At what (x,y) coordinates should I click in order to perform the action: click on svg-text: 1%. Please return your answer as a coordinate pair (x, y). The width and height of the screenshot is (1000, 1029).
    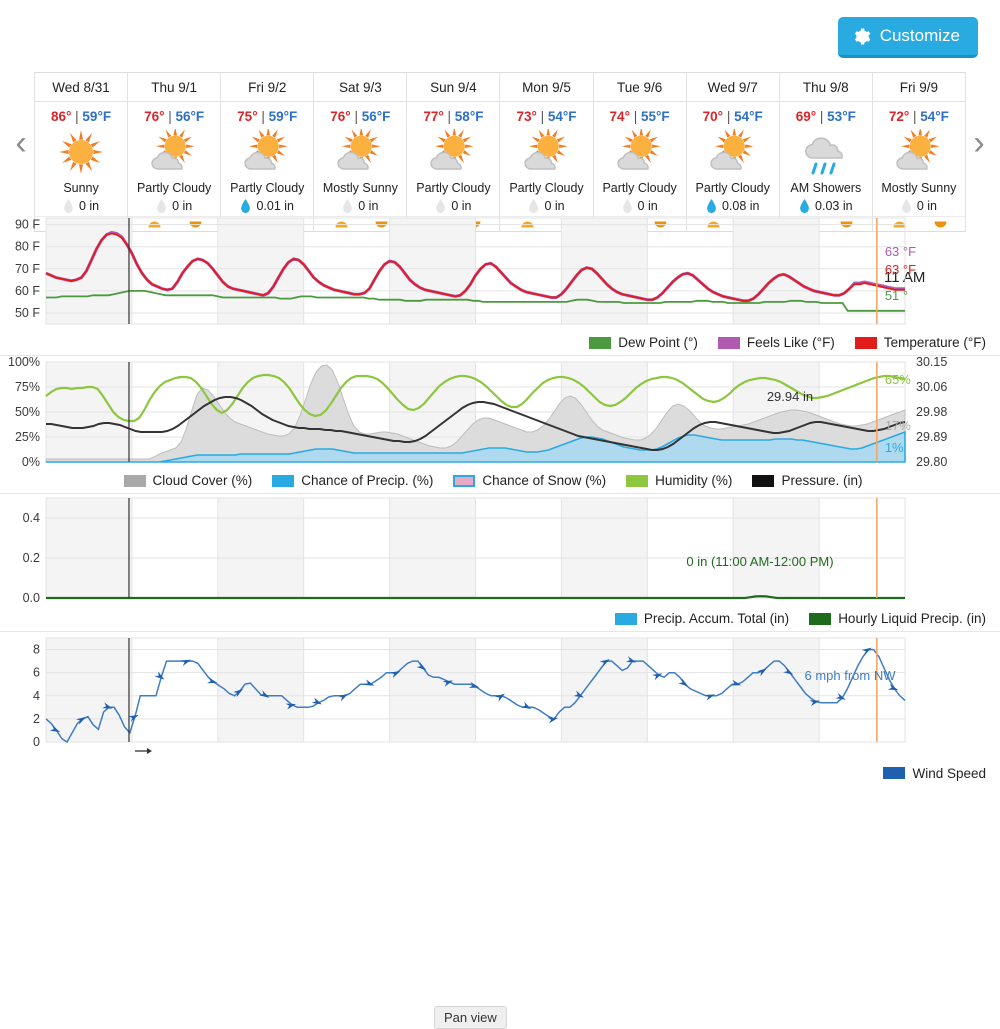
    Looking at the image, I should click on (894, 447).